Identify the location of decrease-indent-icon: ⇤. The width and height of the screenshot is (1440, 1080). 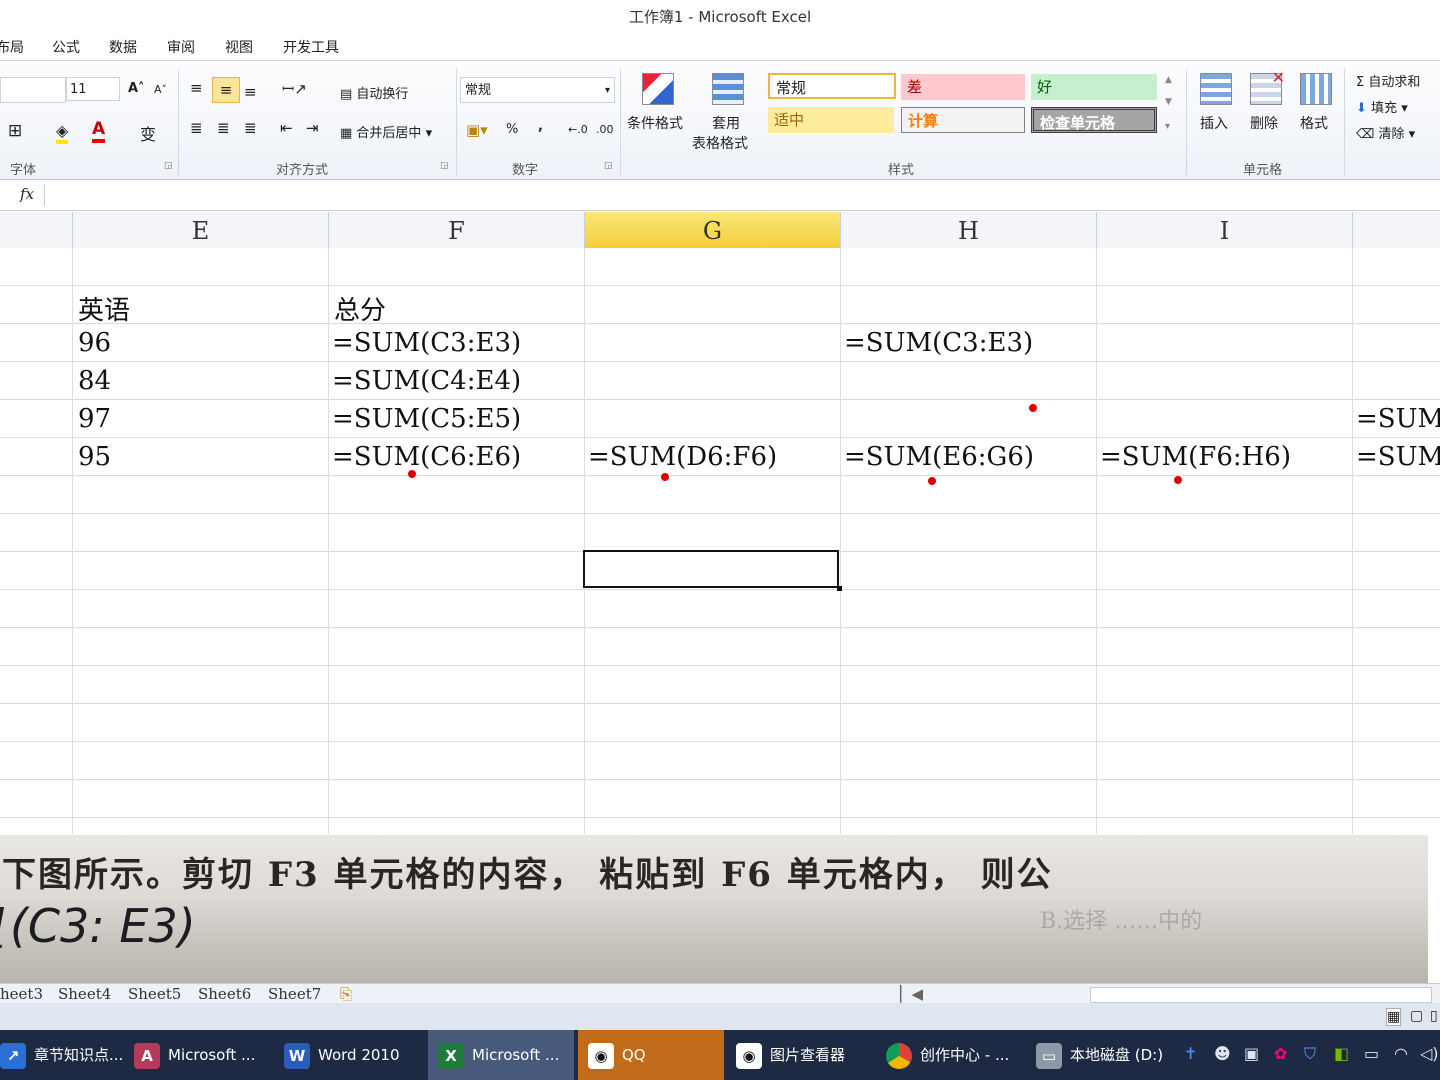
(286, 128).